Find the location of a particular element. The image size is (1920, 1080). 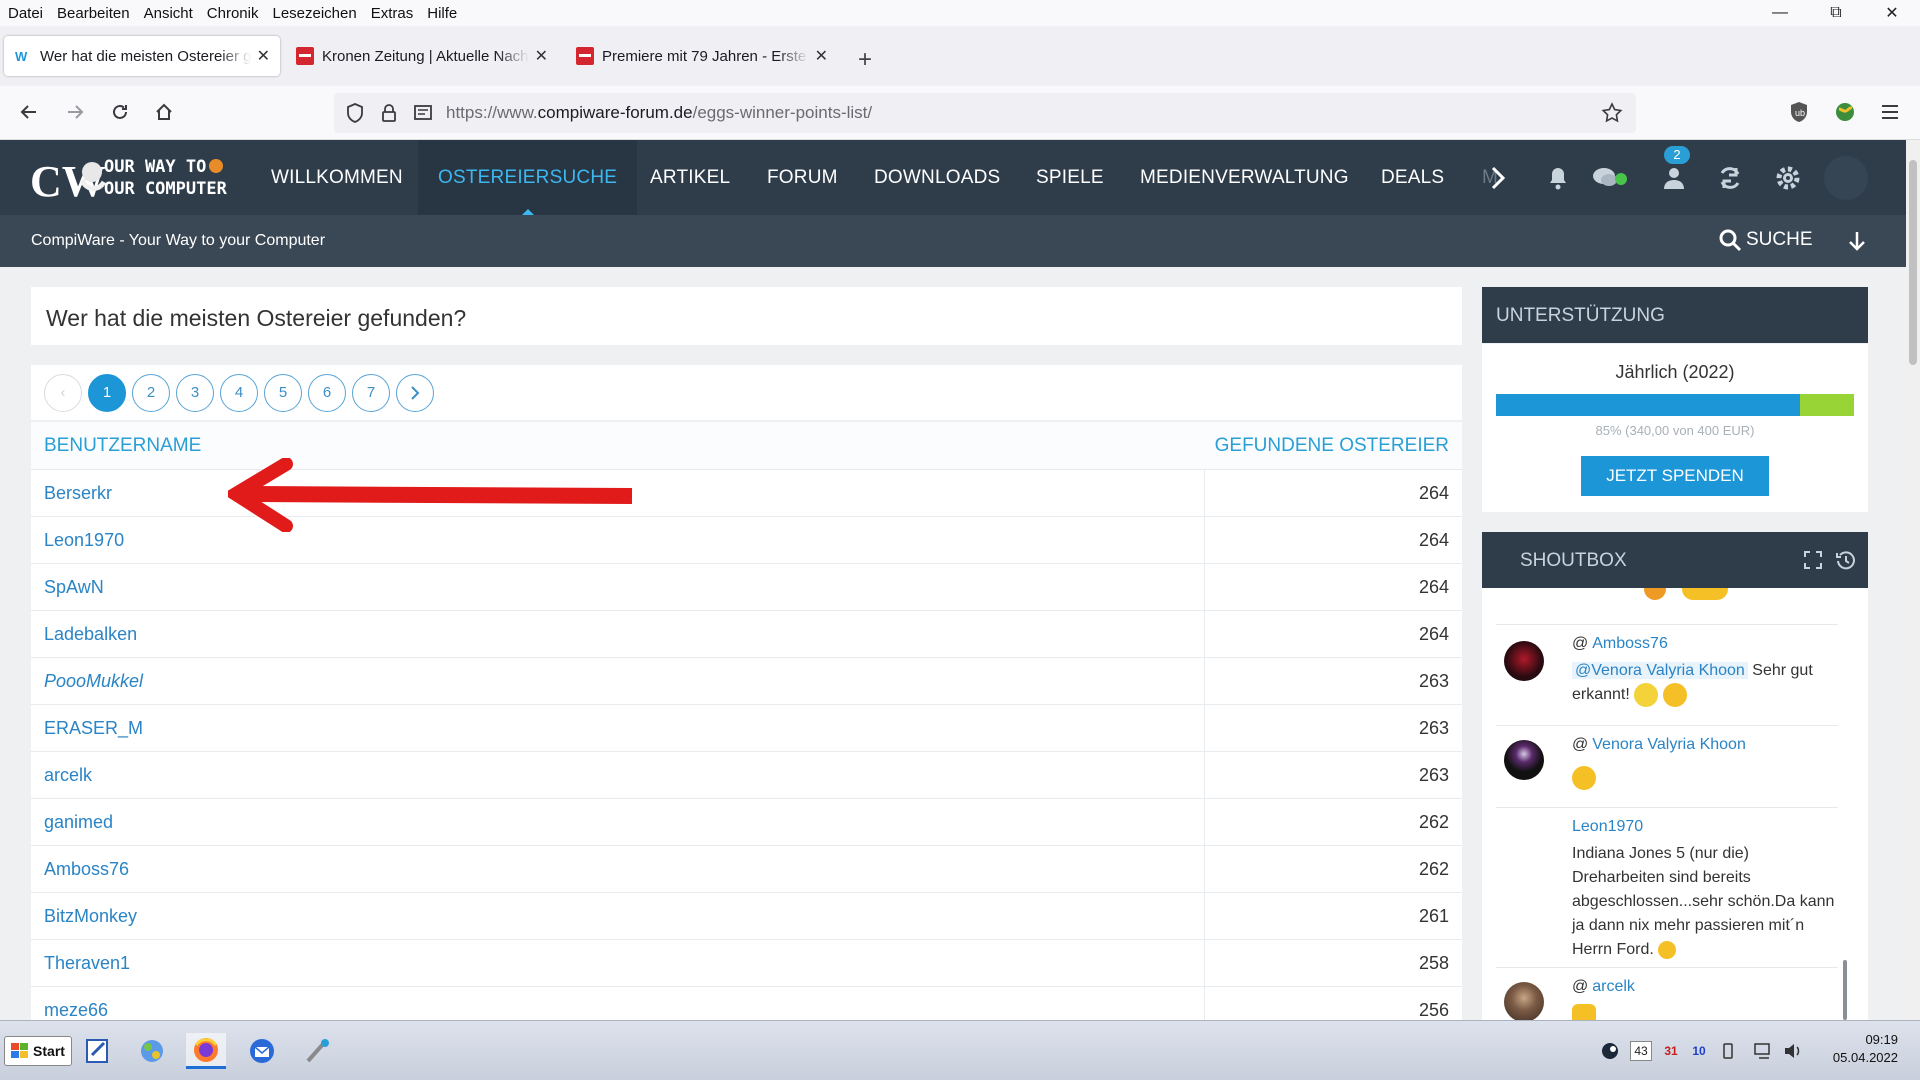

sync-icon is located at coordinates (1730, 178).